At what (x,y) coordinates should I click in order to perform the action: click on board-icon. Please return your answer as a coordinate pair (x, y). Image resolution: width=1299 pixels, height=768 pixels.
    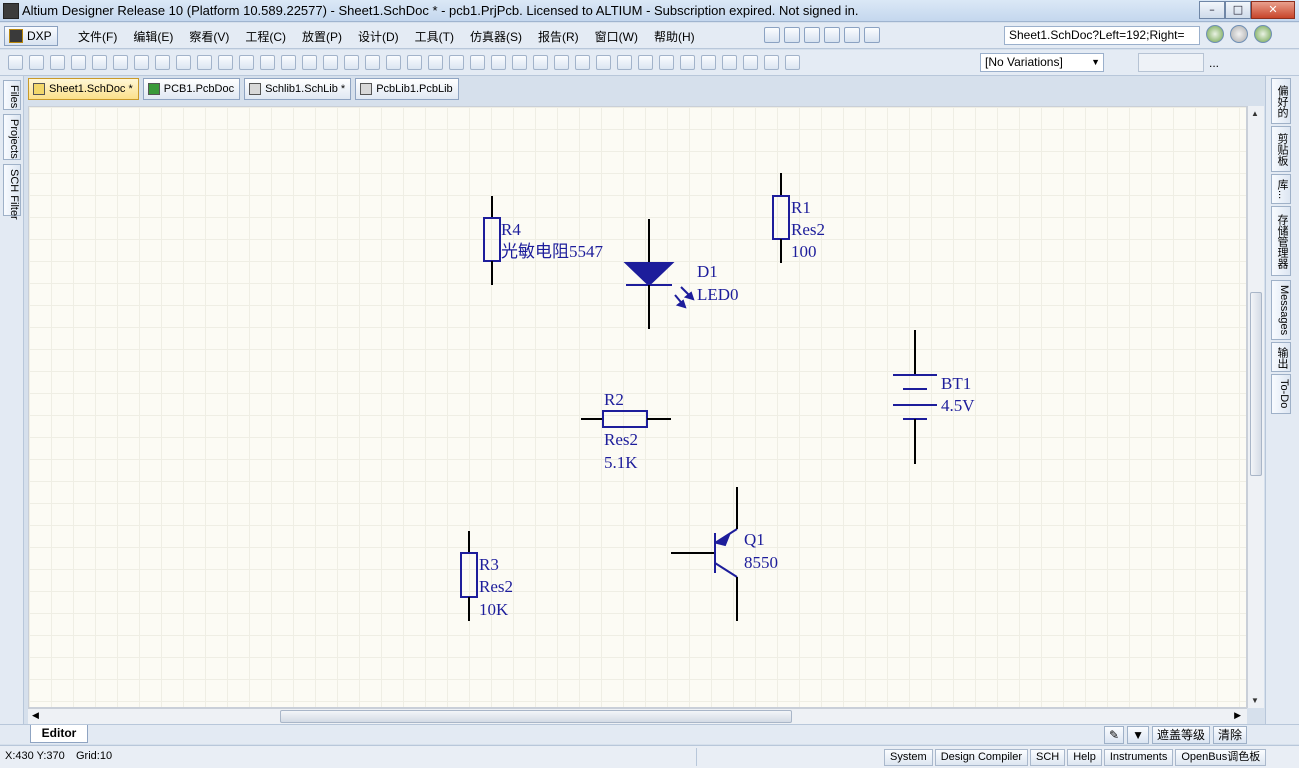
    Looking at the image, I should click on (141, 62).